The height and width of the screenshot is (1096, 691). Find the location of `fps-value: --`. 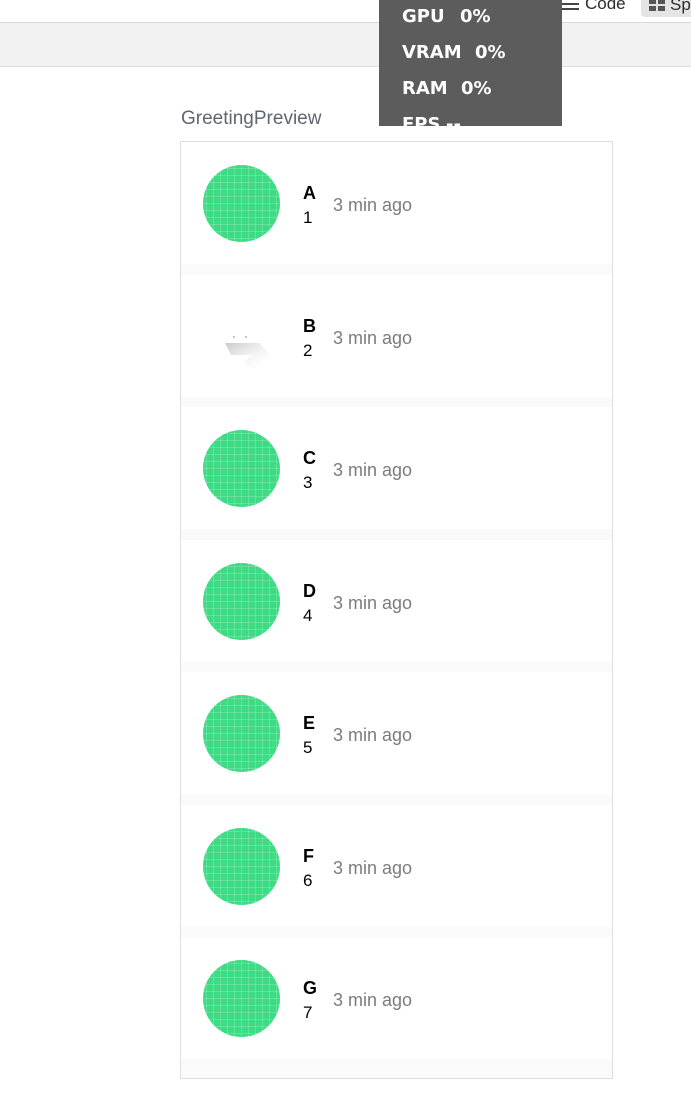

fps-value: -- is located at coordinates (453, 124).